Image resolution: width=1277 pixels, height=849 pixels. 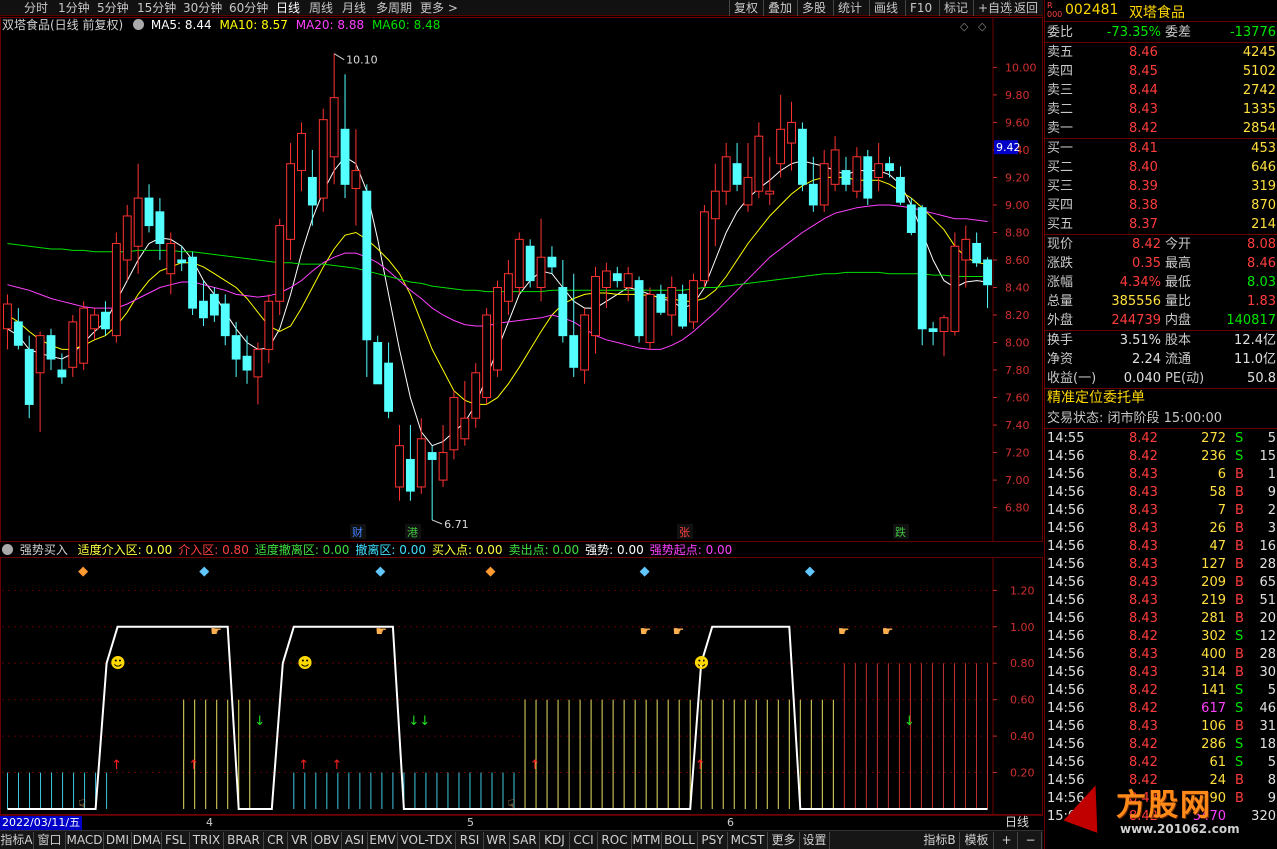 What do you see at coordinates (953, 8) in the screenshot?
I see `toolbar-button: 标记` at bounding box center [953, 8].